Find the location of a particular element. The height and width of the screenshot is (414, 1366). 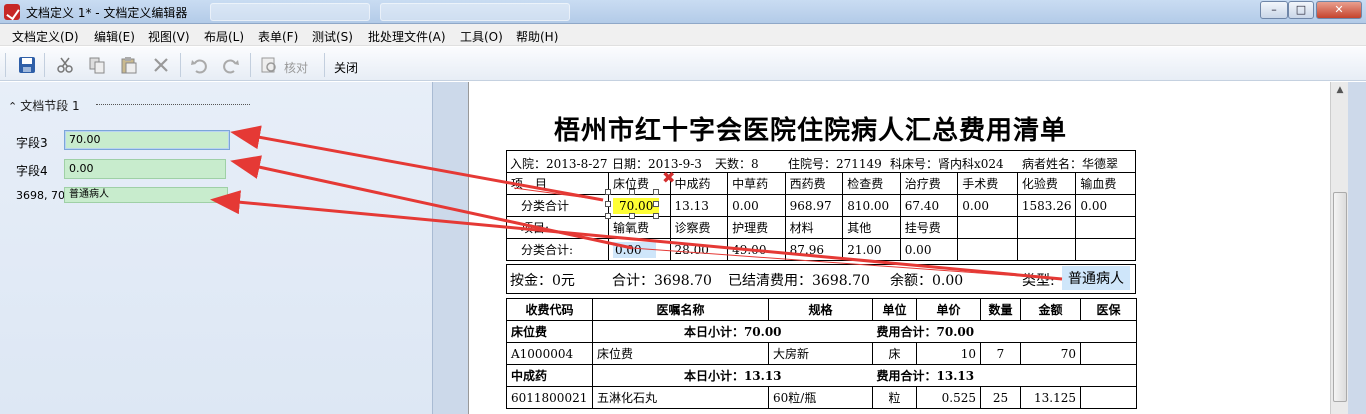

copy-button is located at coordinates (97, 65).